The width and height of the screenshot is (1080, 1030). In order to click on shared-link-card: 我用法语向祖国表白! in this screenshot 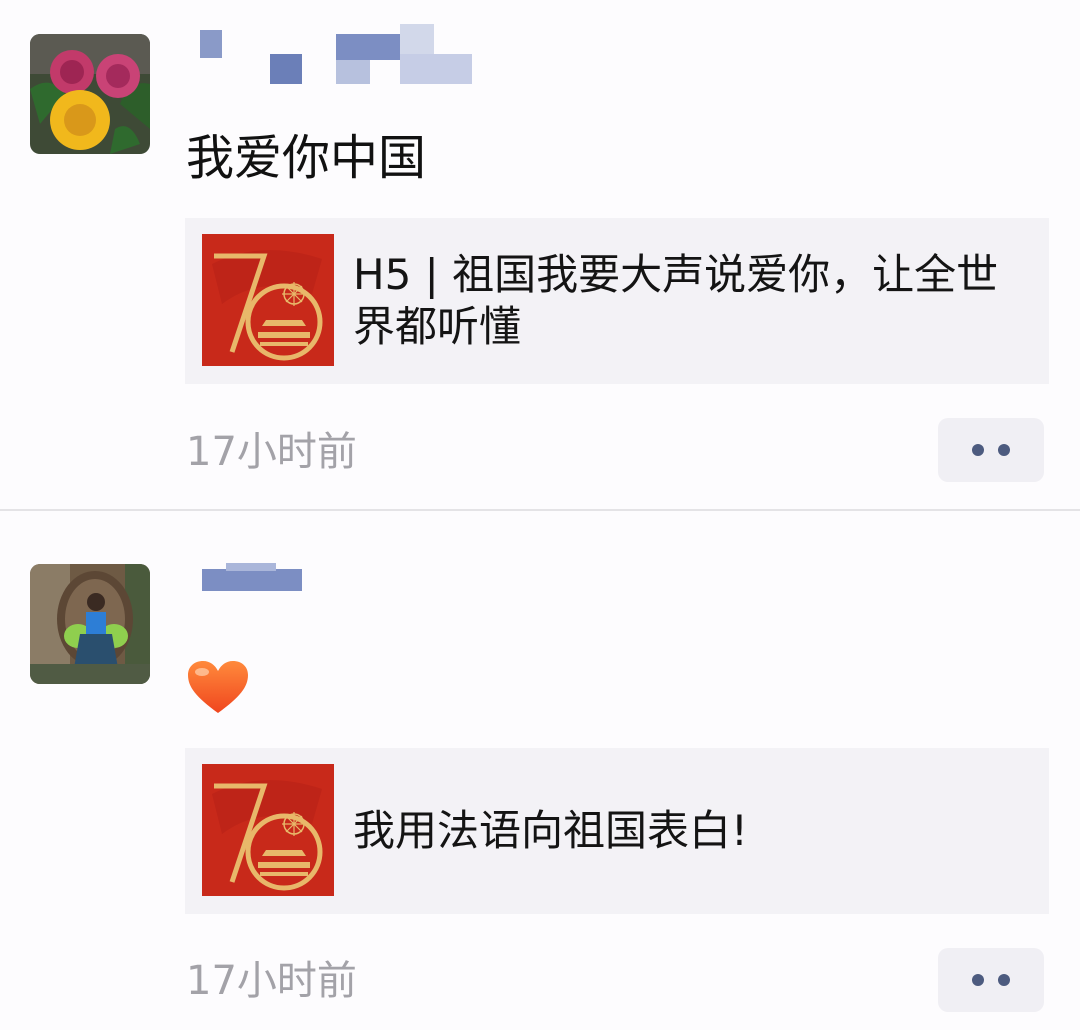, I will do `click(617, 831)`.